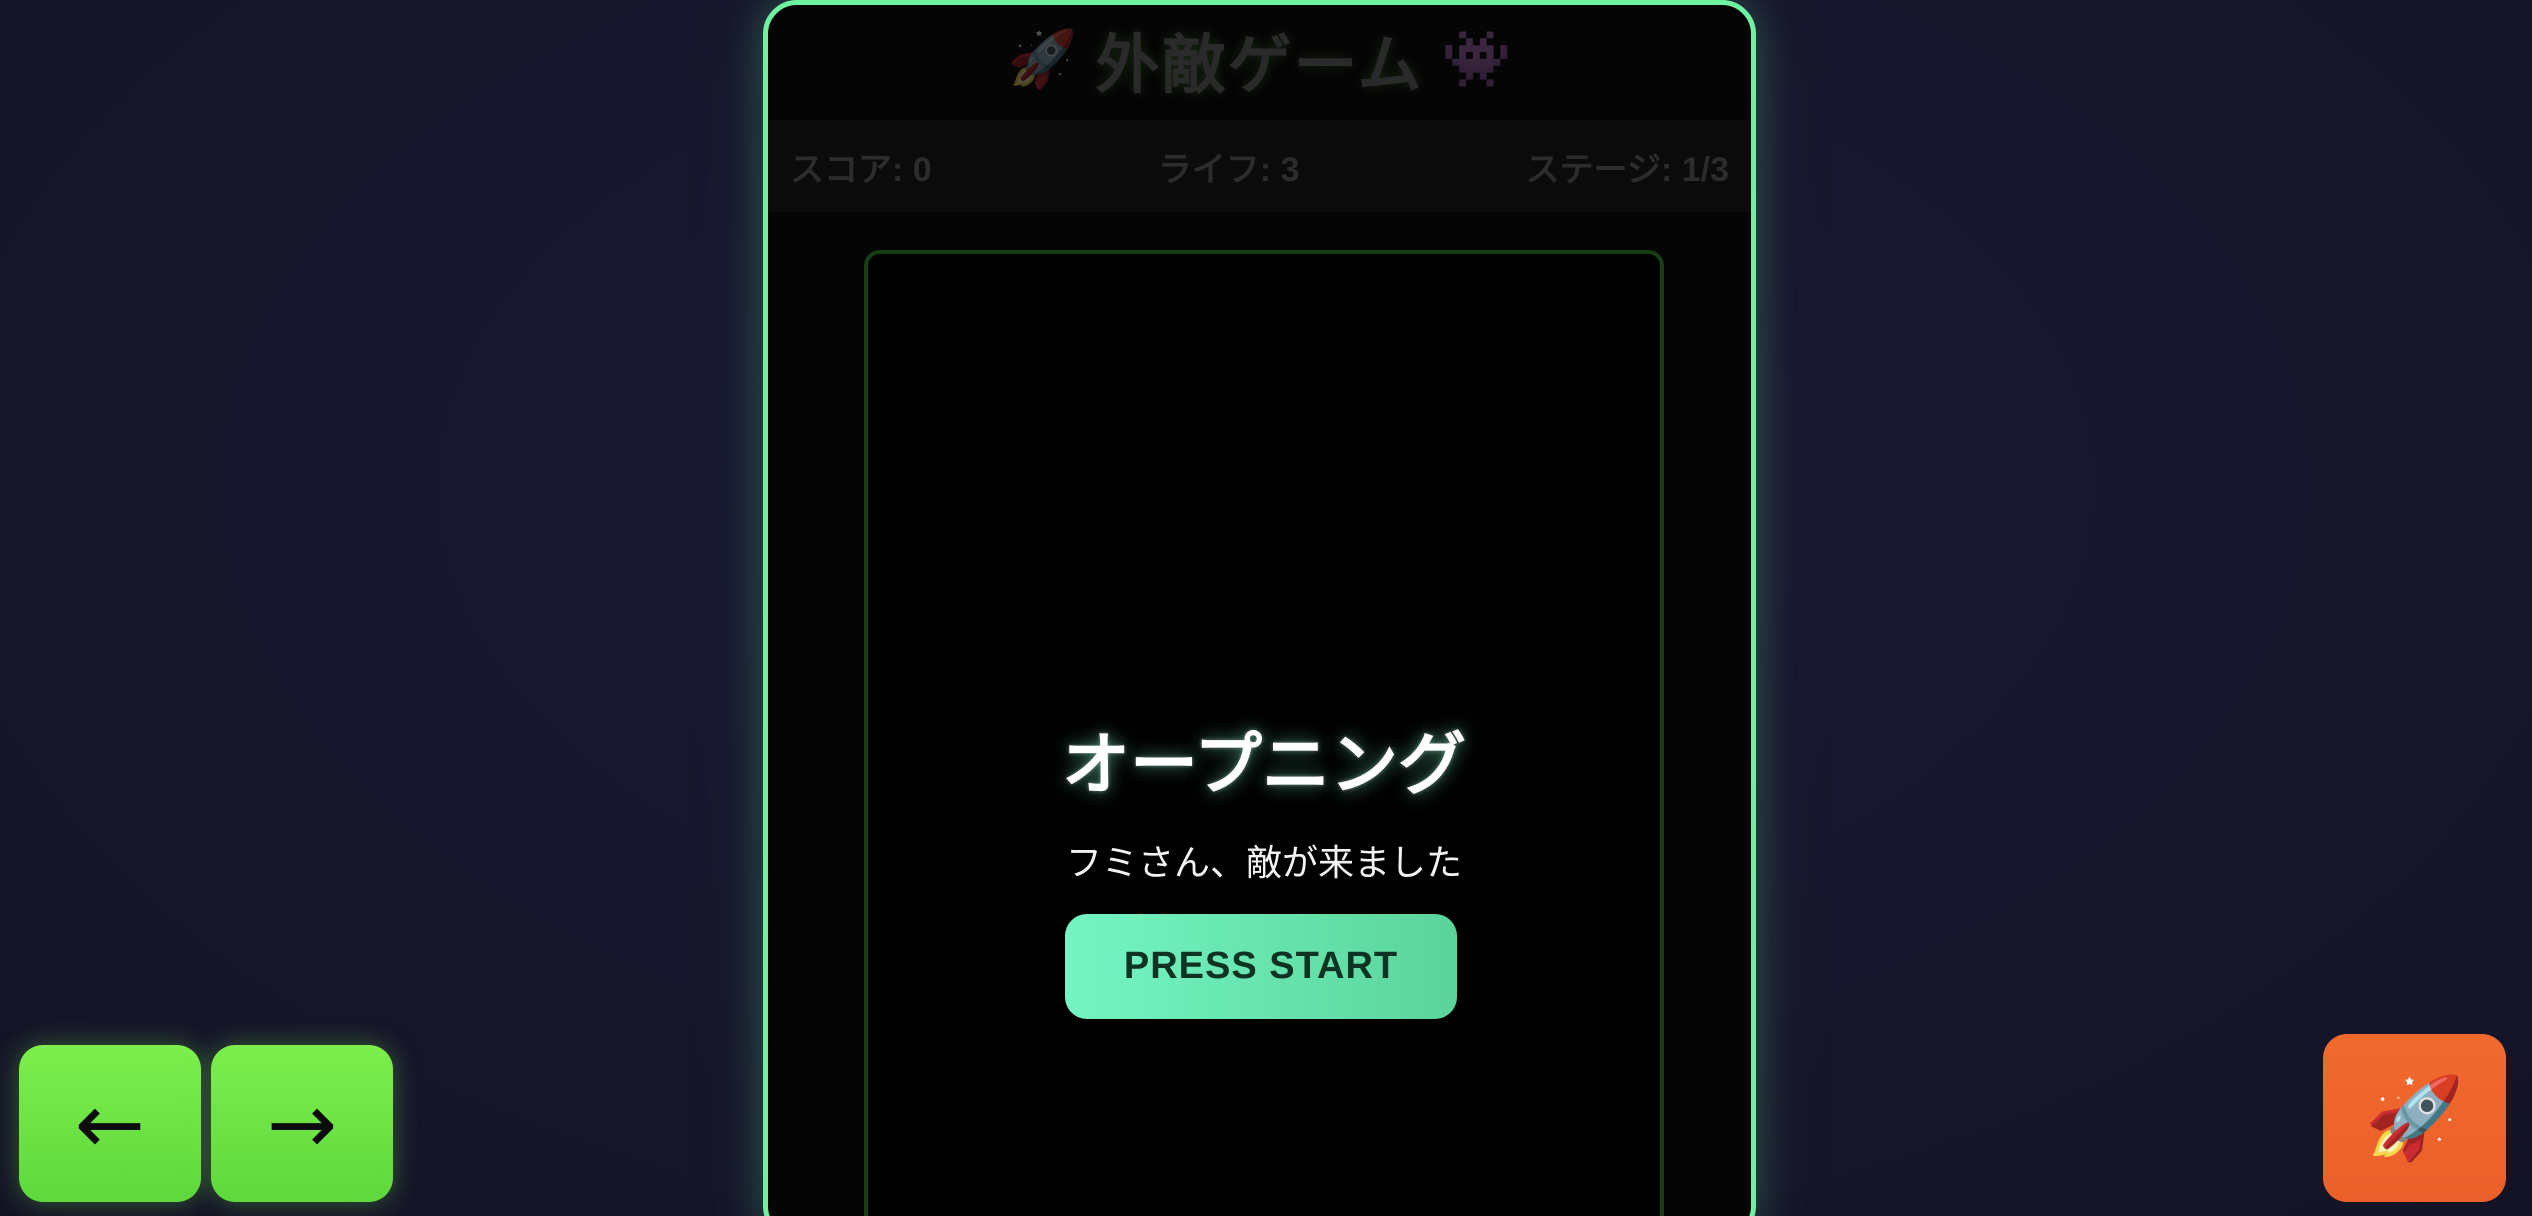  I want to click on alien-monster-icon: 👾, so click(1476, 59).